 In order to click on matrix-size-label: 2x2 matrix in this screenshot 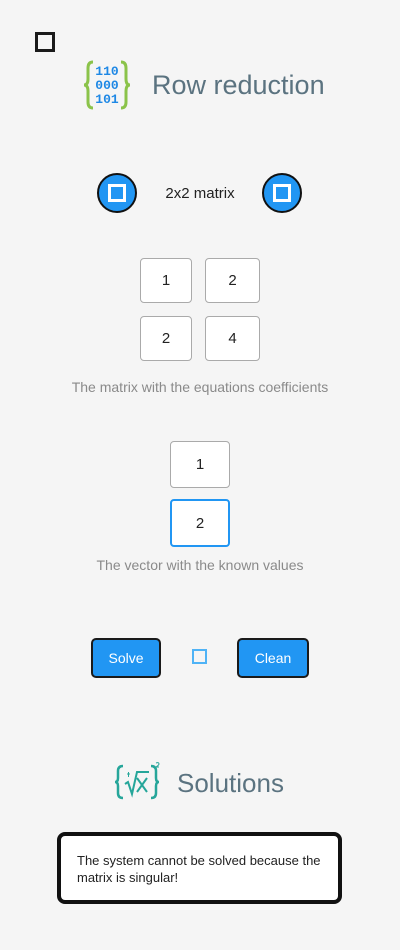, I will do `click(200, 193)`.